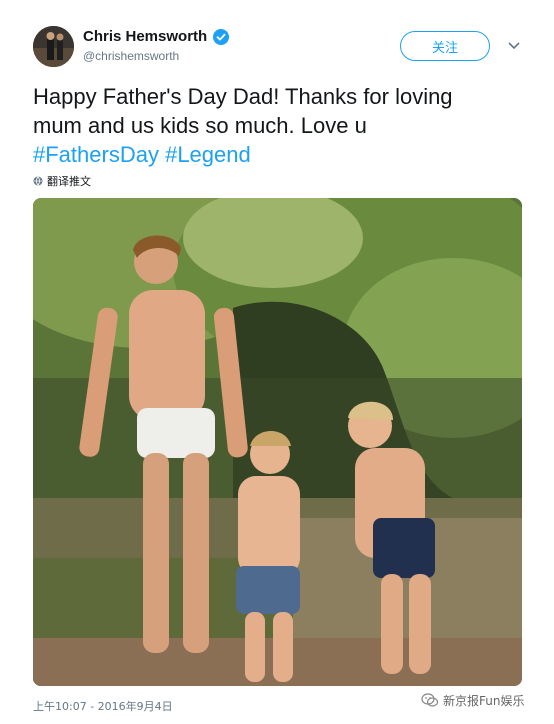 Image resolution: width=554 pixels, height=724 pixels. I want to click on chevron-down-icon, so click(514, 46).